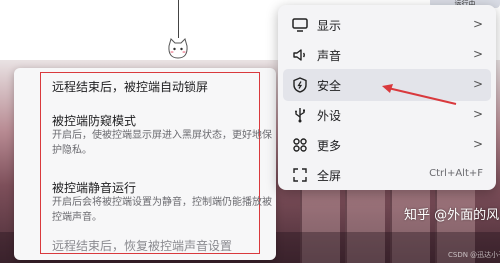  What do you see at coordinates (329, 26) in the screenshot?
I see `menu-item-label: 显示` at bounding box center [329, 26].